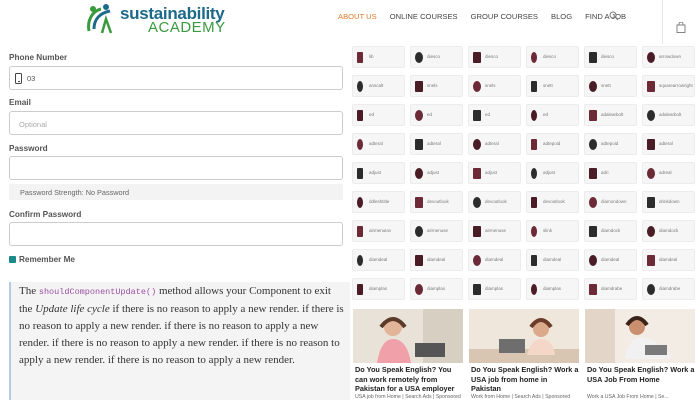 This screenshot has width=700, height=400. Describe the element at coordinates (668, 202) in the screenshot. I see `icon-cell: drinkdown` at that location.